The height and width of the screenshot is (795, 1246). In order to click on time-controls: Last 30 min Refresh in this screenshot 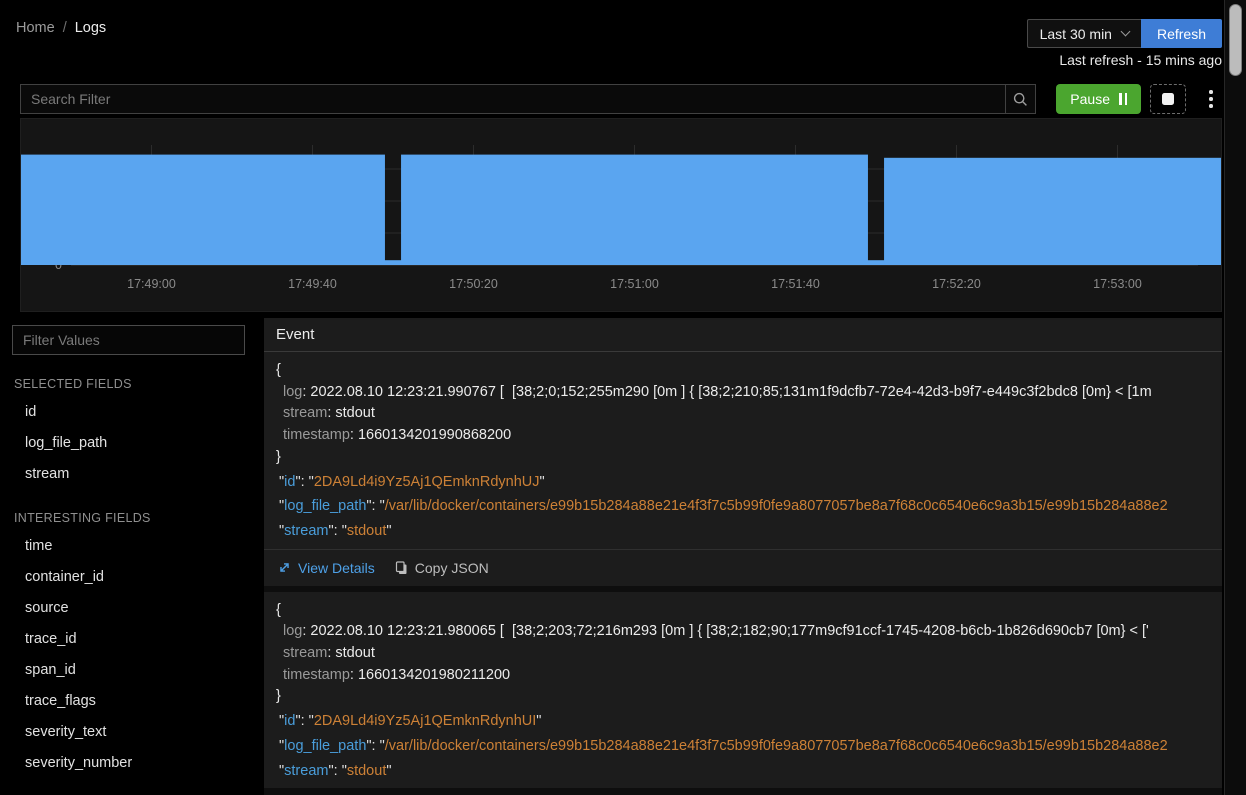, I will do `click(1124, 33)`.